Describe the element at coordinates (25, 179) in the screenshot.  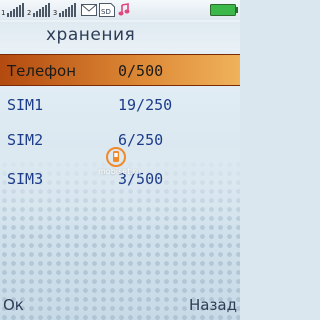
I see `row-name: SIM3` at that location.